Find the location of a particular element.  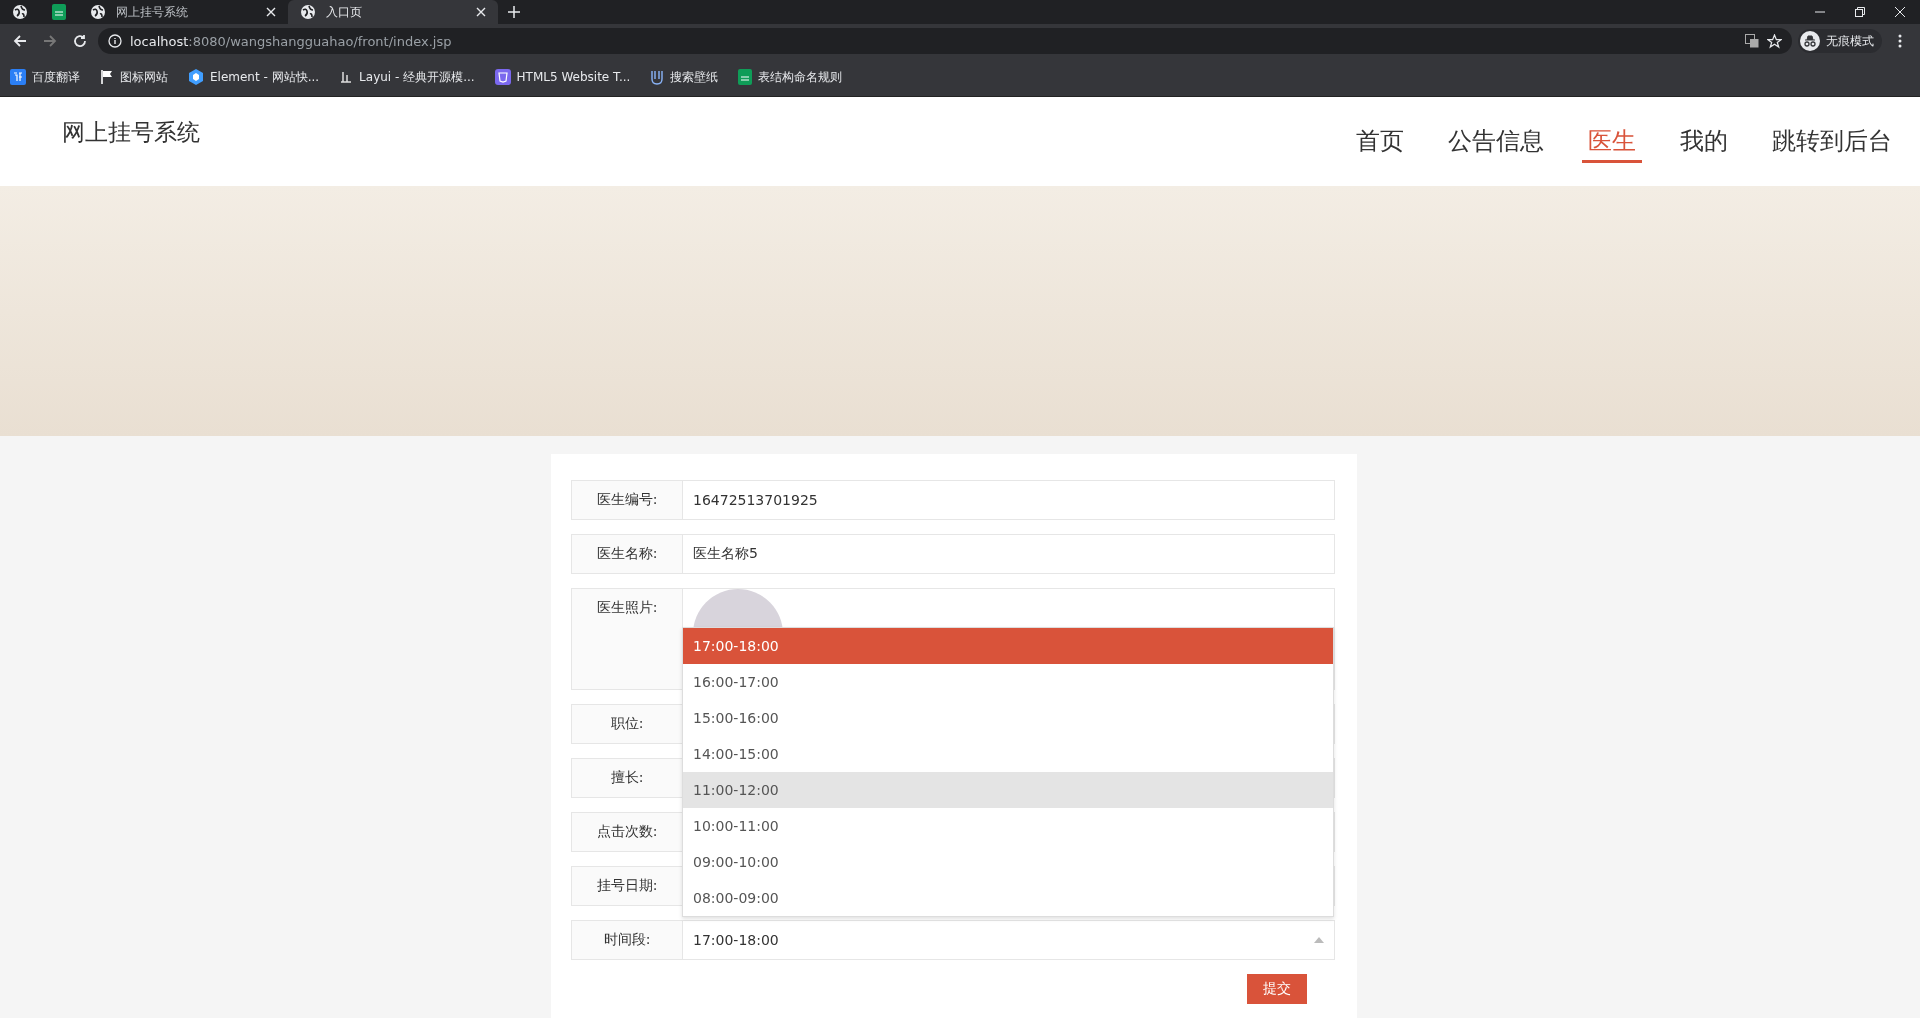

dropdown-option: 15:00-16:00 is located at coordinates (1008, 718).